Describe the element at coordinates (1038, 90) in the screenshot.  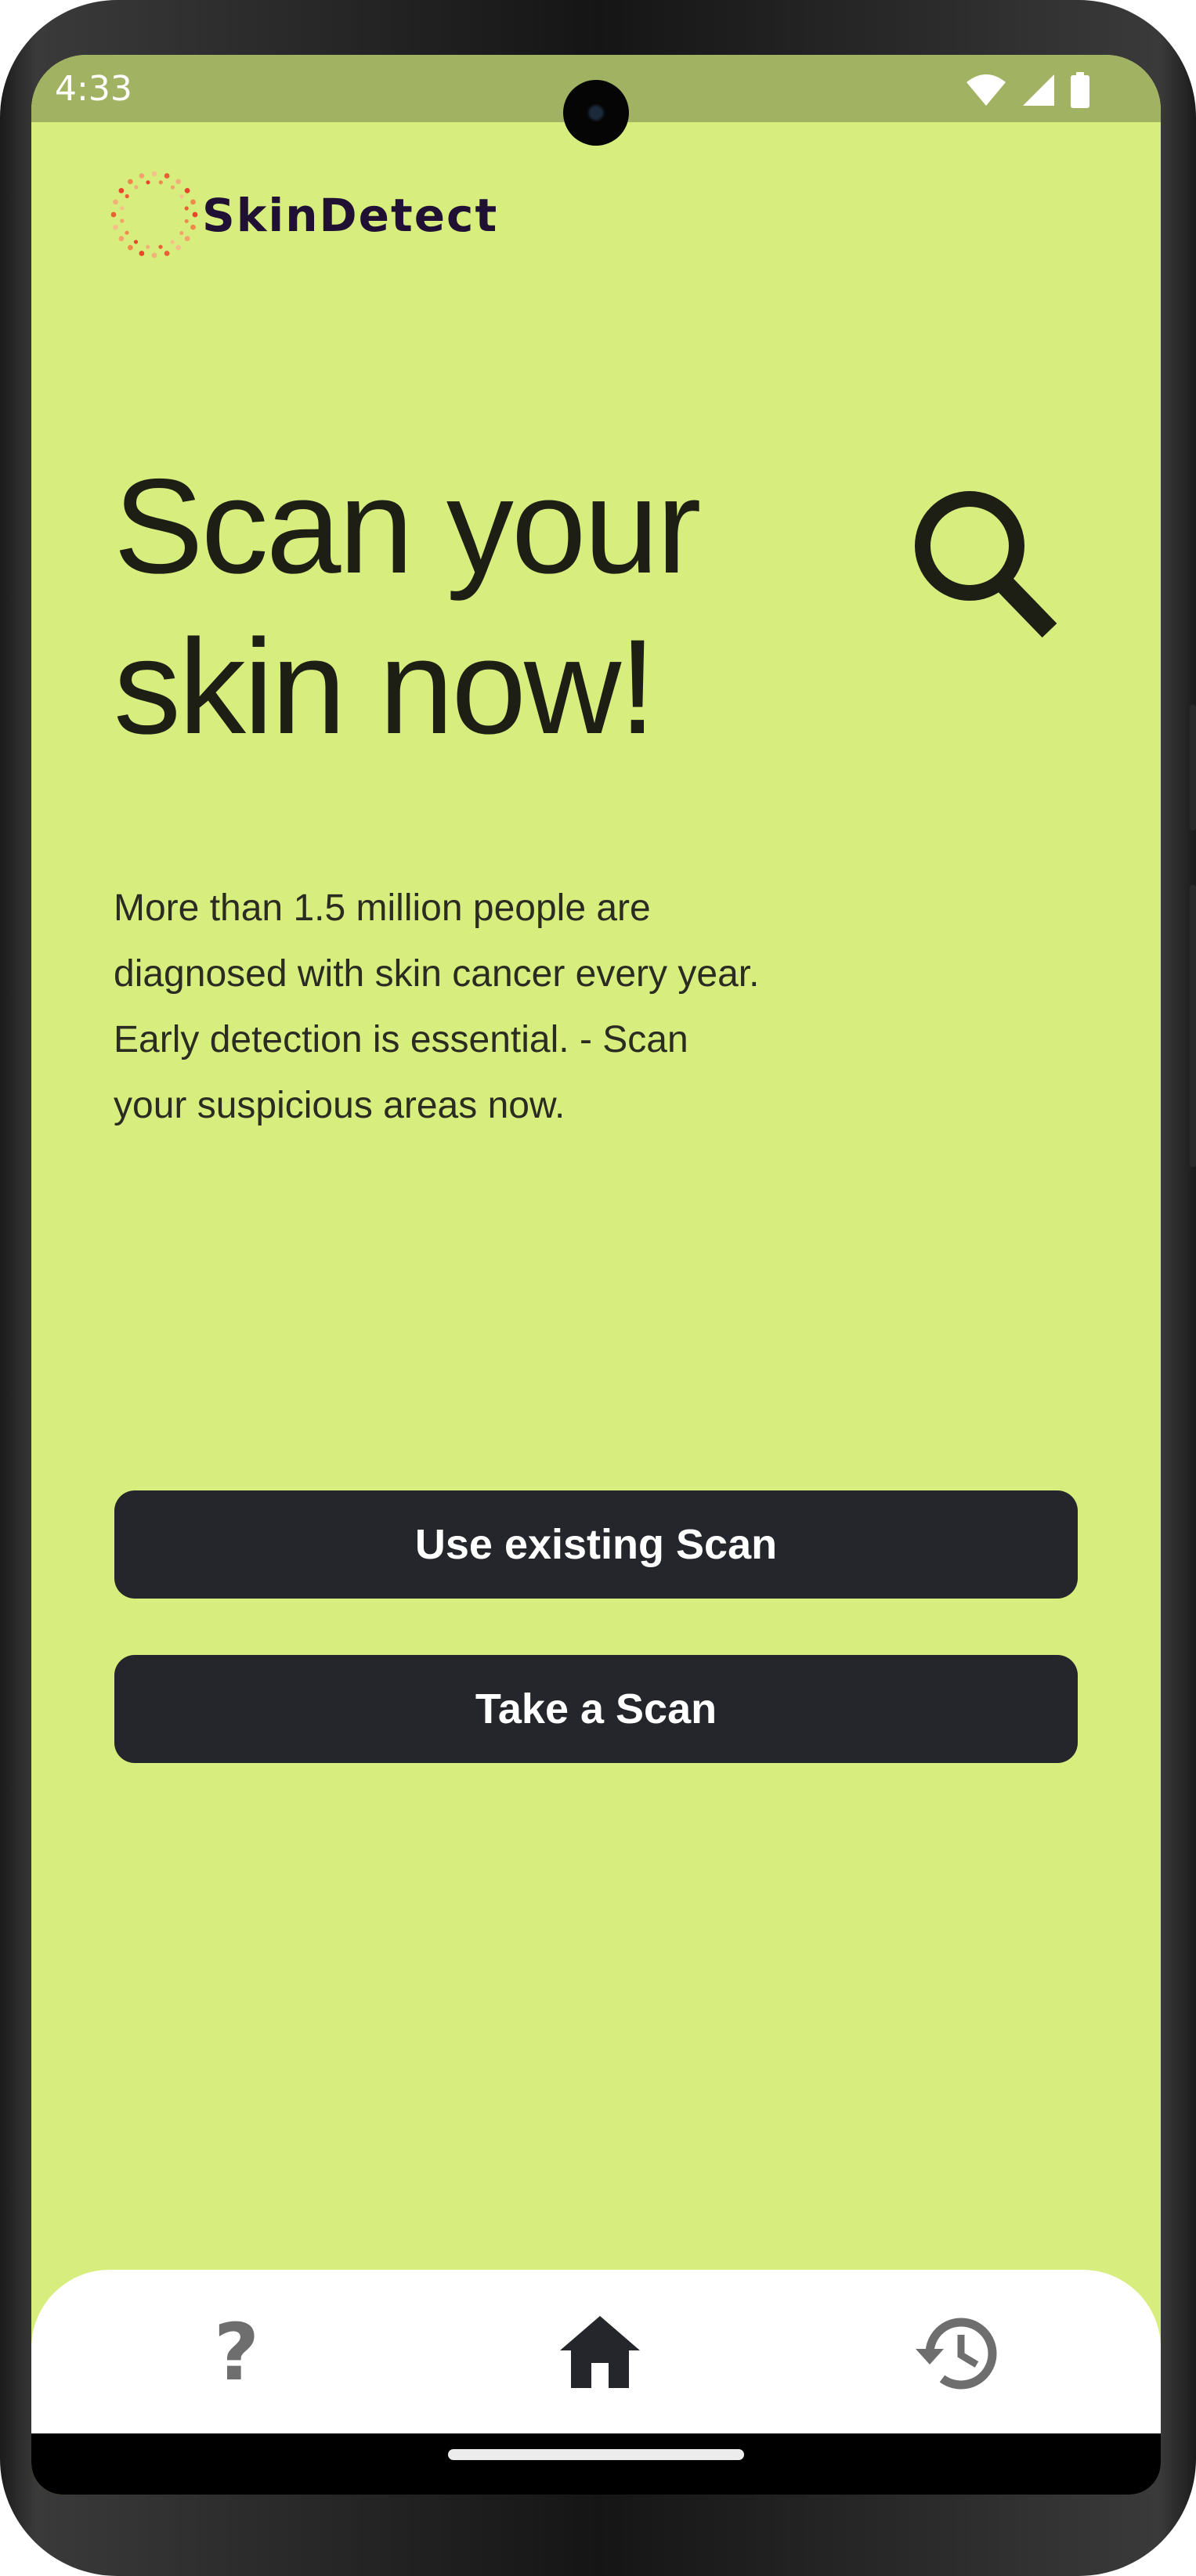
I see `cellular-signal-icon` at that location.